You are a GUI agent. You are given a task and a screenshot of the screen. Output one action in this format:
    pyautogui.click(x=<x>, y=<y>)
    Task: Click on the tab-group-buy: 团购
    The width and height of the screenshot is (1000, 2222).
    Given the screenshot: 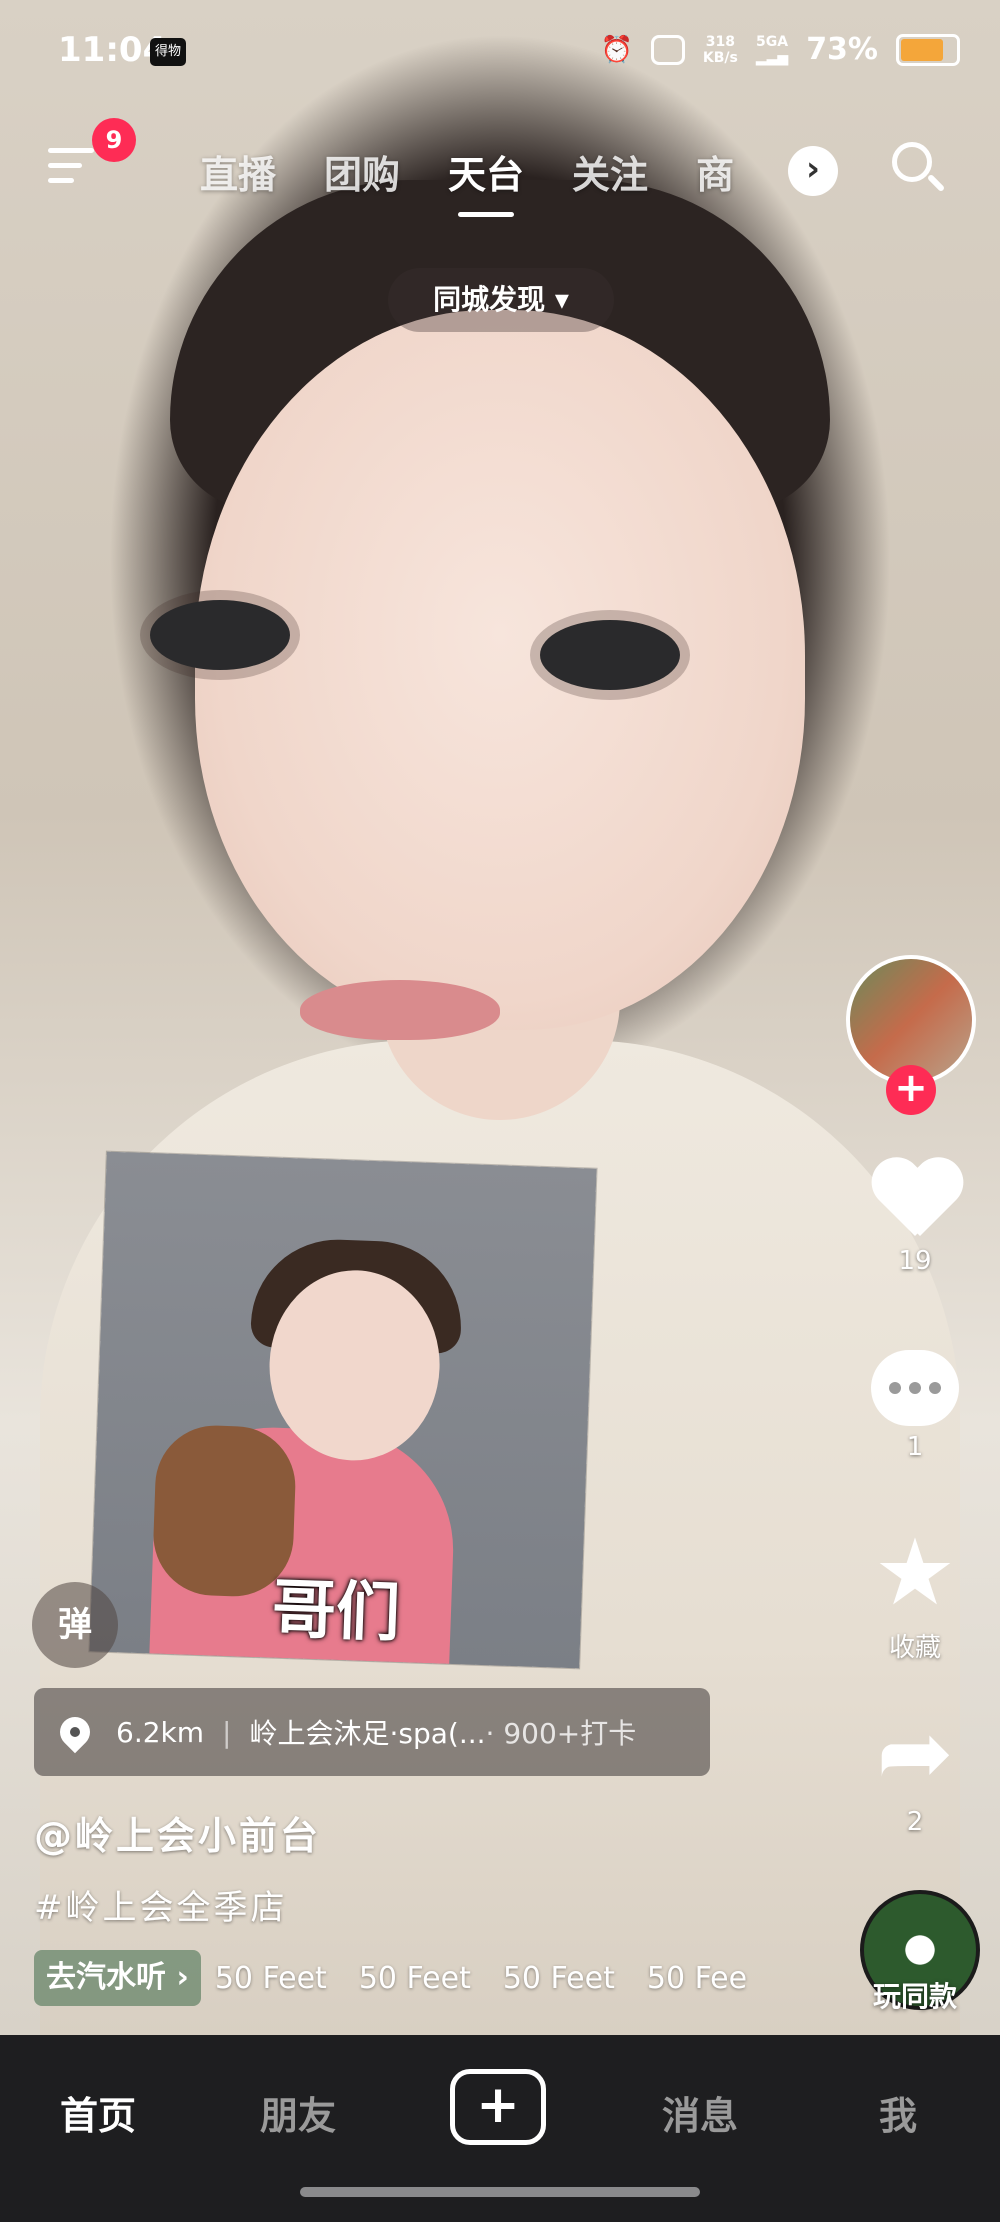 What is the action you would take?
    pyautogui.click(x=362, y=171)
    